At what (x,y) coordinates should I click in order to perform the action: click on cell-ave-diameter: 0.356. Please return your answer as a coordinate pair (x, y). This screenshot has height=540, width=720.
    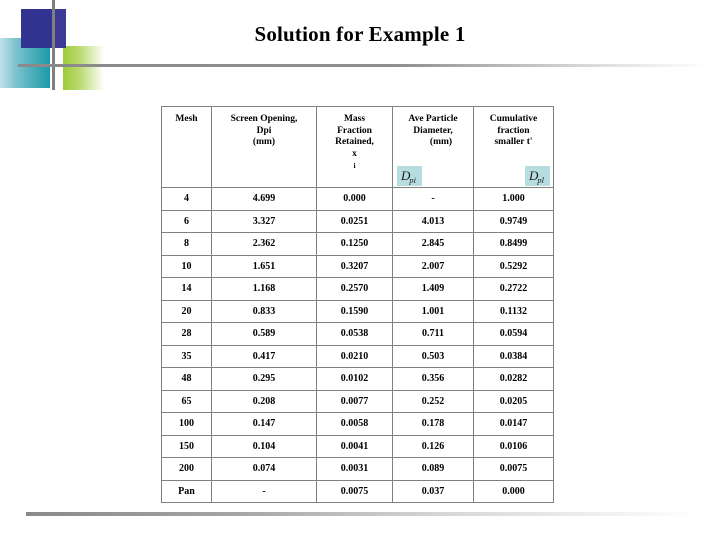
    Looking at the image, I should click on (433, 379).